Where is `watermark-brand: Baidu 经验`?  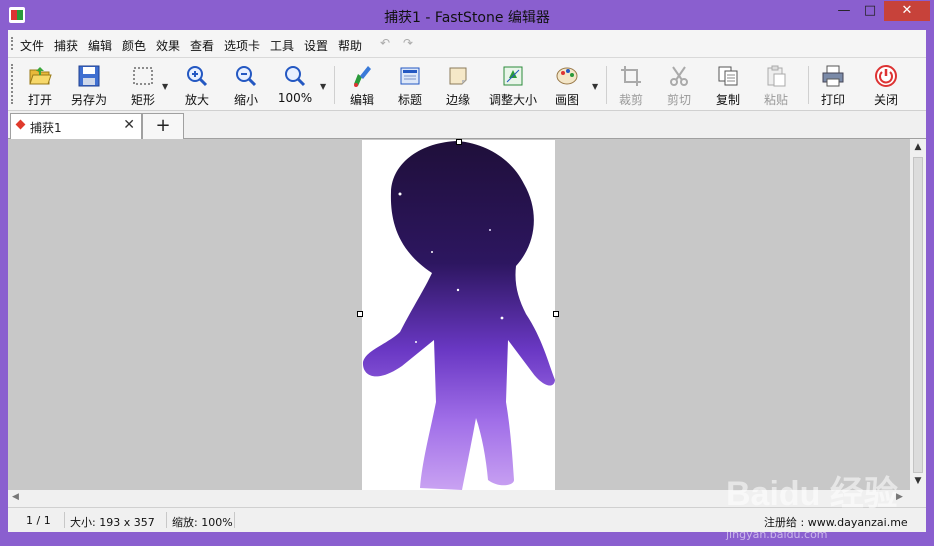 watermark-brand: Baidu 经验 is located at coordinates (812, 494).